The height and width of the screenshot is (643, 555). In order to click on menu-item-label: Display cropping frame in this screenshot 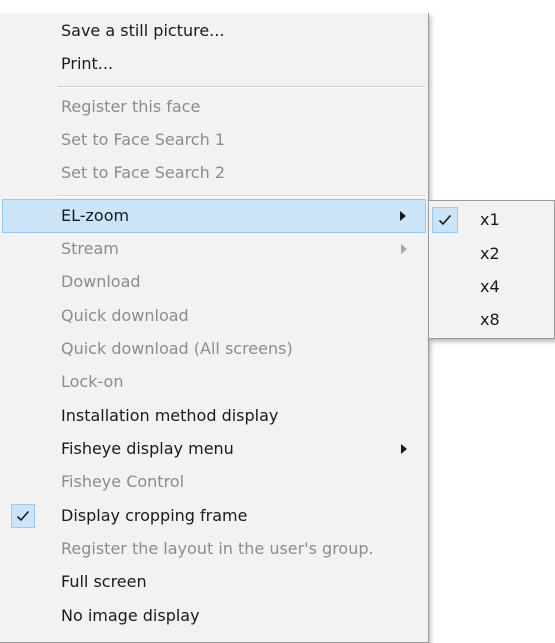, I will do `click(154, 515)`.